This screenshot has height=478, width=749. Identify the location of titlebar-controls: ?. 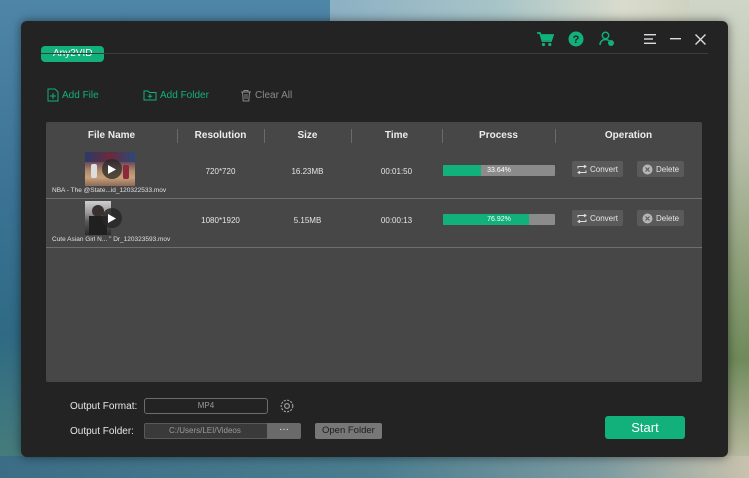
(622, 39).